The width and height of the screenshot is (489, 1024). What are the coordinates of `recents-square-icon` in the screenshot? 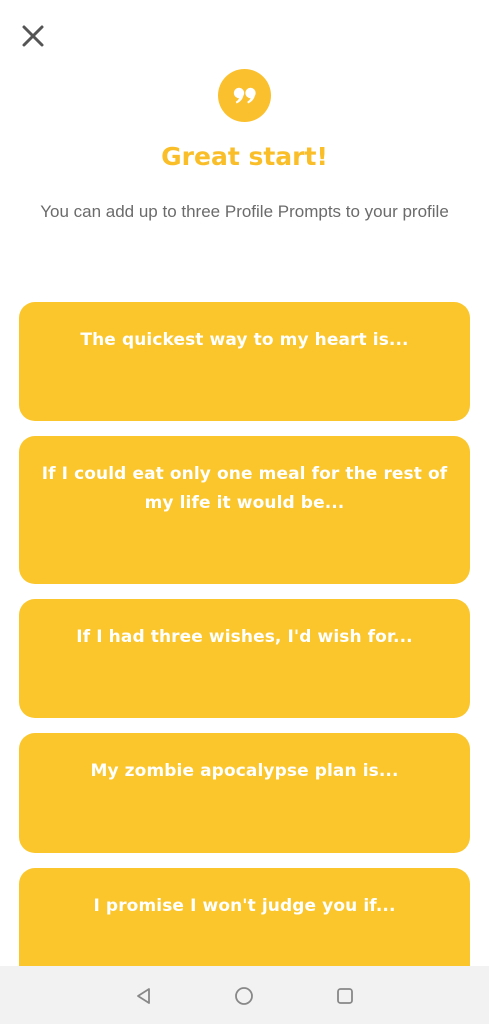 It's located at (345, 996).